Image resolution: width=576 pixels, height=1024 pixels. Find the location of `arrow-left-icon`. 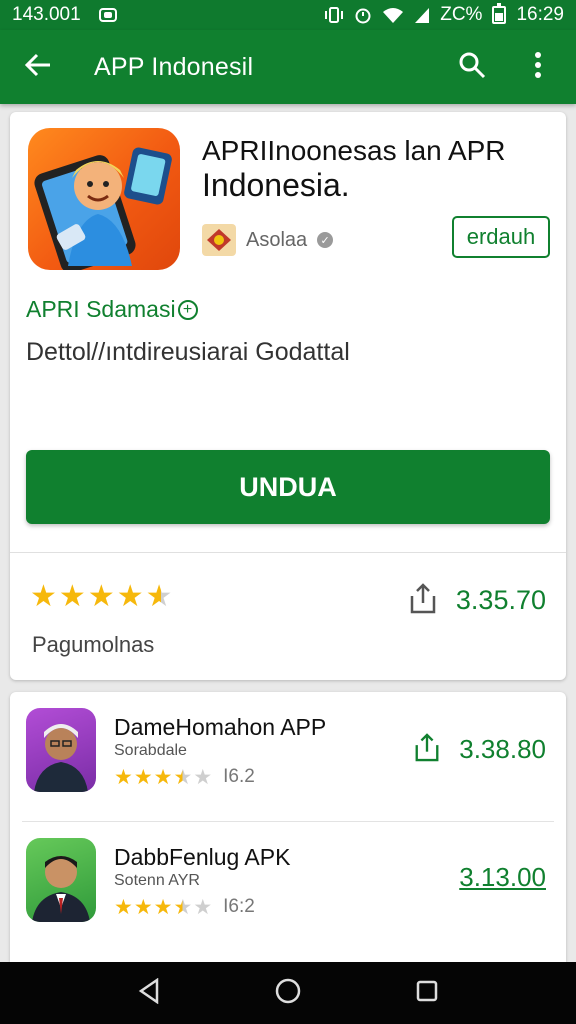

arrow-left-icon is located at coordinates (38, 67).